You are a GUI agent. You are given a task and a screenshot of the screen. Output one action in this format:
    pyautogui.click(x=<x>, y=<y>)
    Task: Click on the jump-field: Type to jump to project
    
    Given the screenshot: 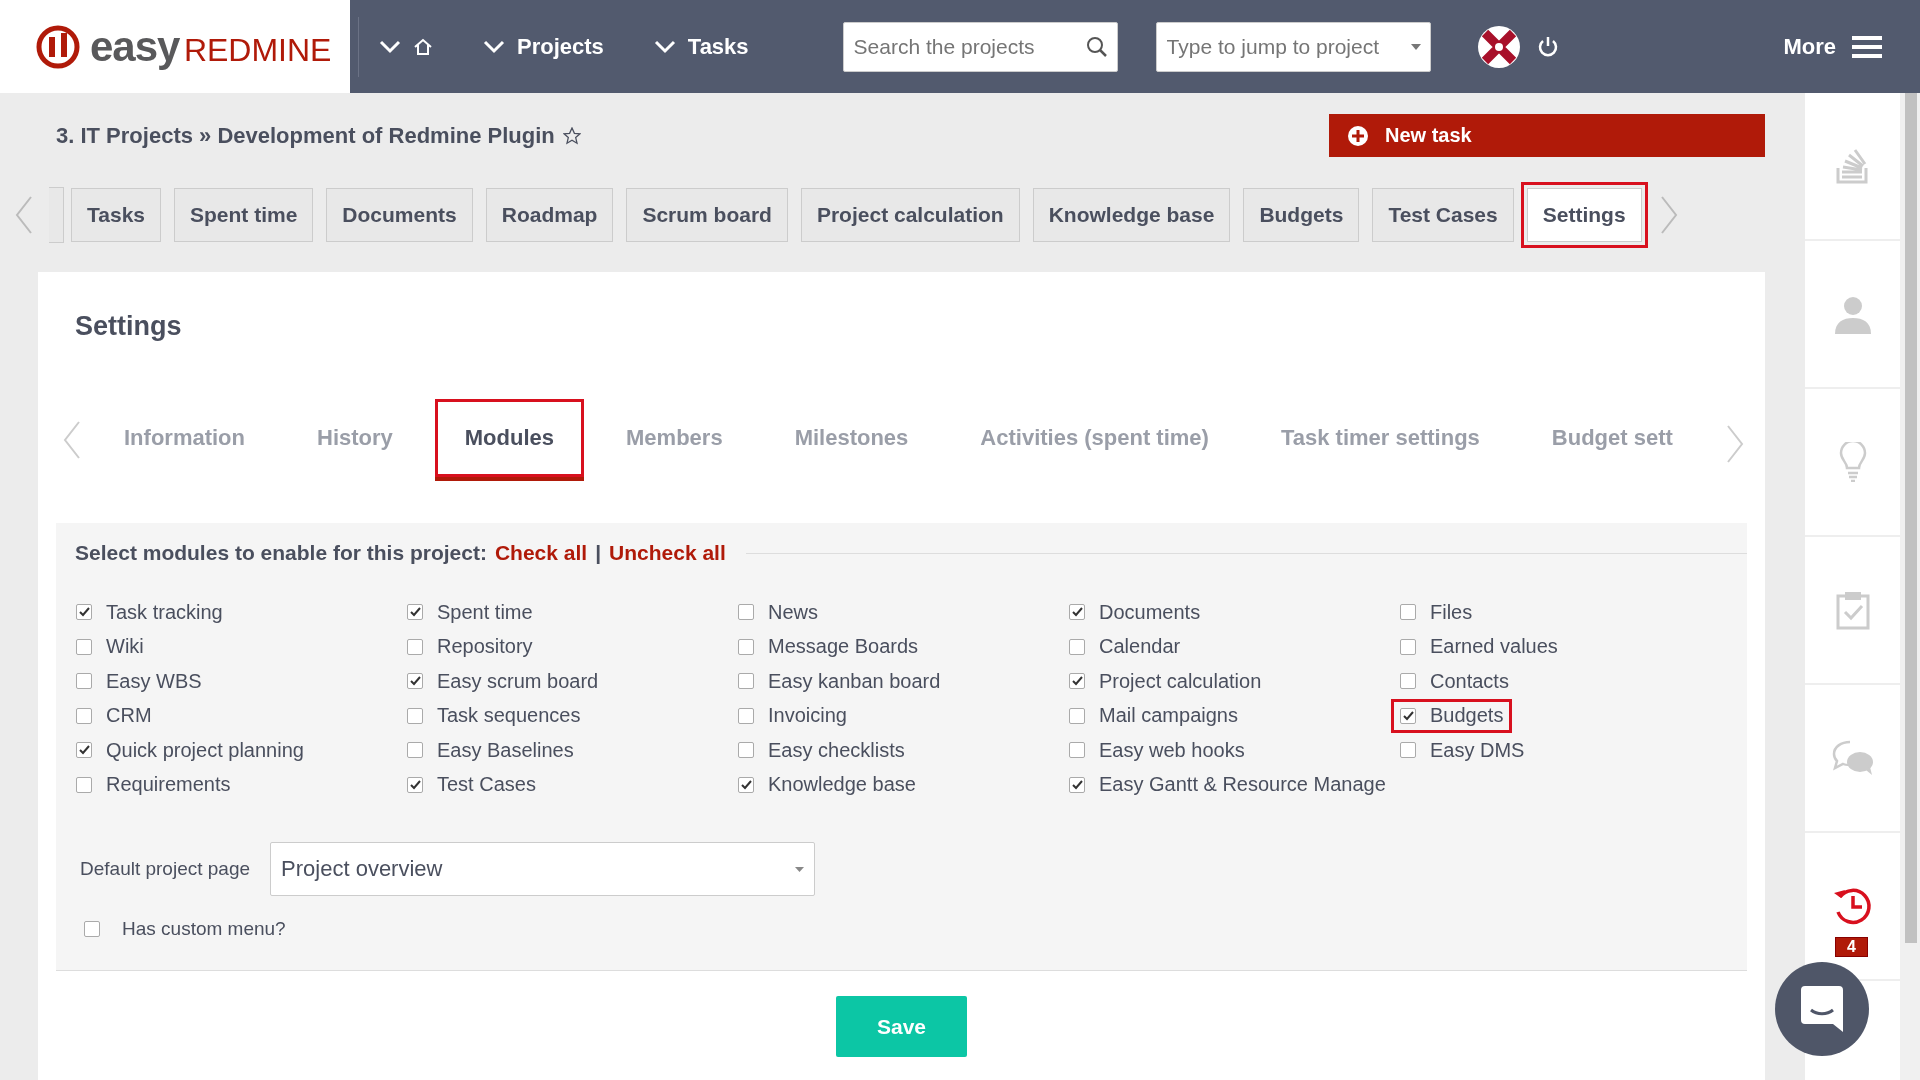 What is the action you would take?
    pyautogui.click(x=1293, y=46)
    